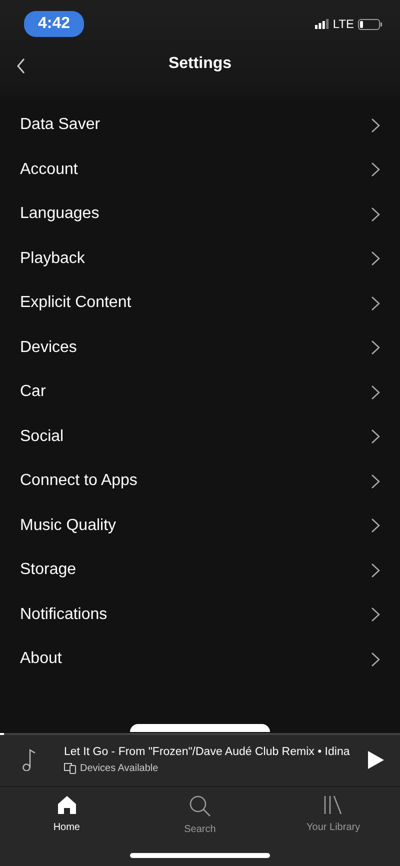 Image resolution: width=400 pixels, height=866 pixels. What do you see at coordinates (66, 805) in the screenshot?
I see `home-icon` at bounding box center [66, 805].